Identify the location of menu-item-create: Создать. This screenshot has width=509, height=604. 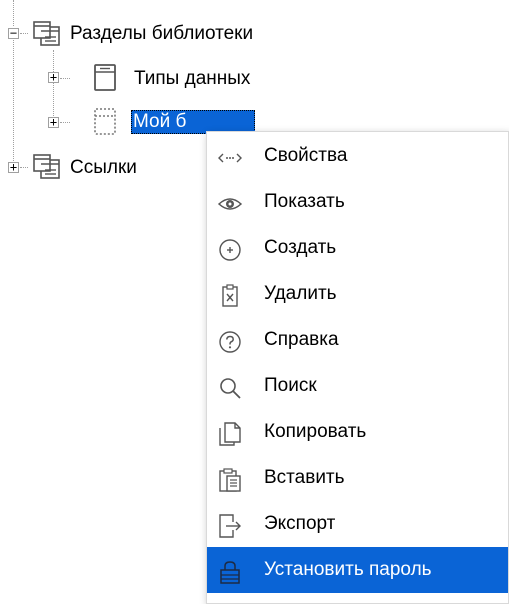
(357, 248).